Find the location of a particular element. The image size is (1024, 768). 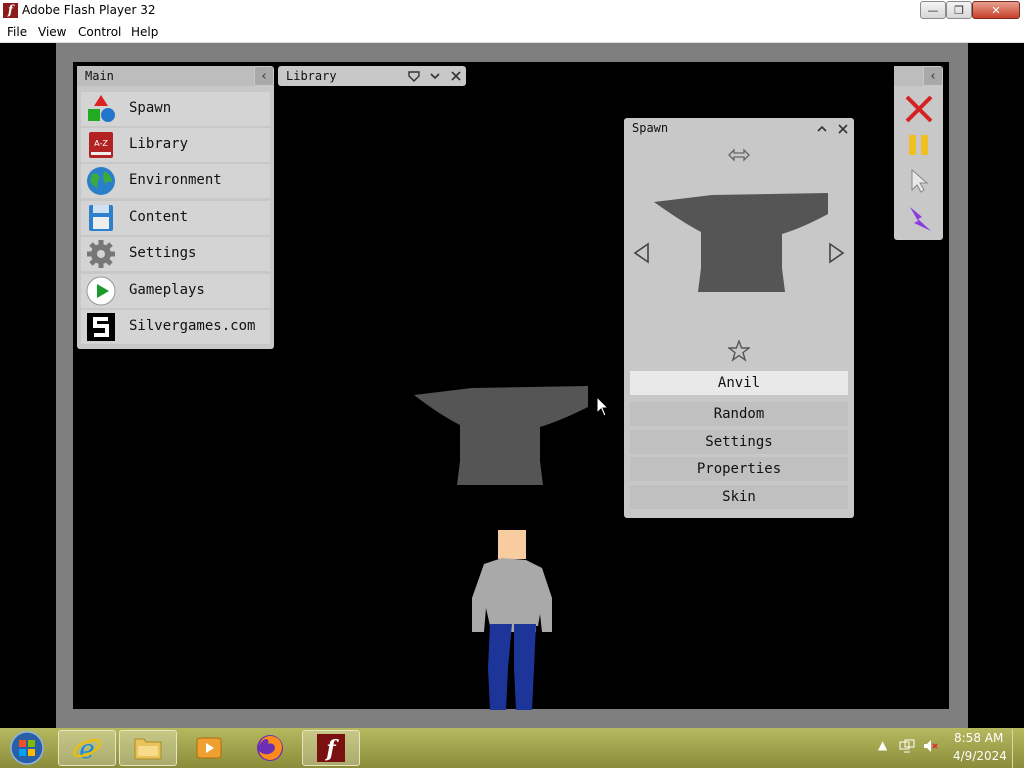

main-item-label: Library is located at coordinates (159, 144).